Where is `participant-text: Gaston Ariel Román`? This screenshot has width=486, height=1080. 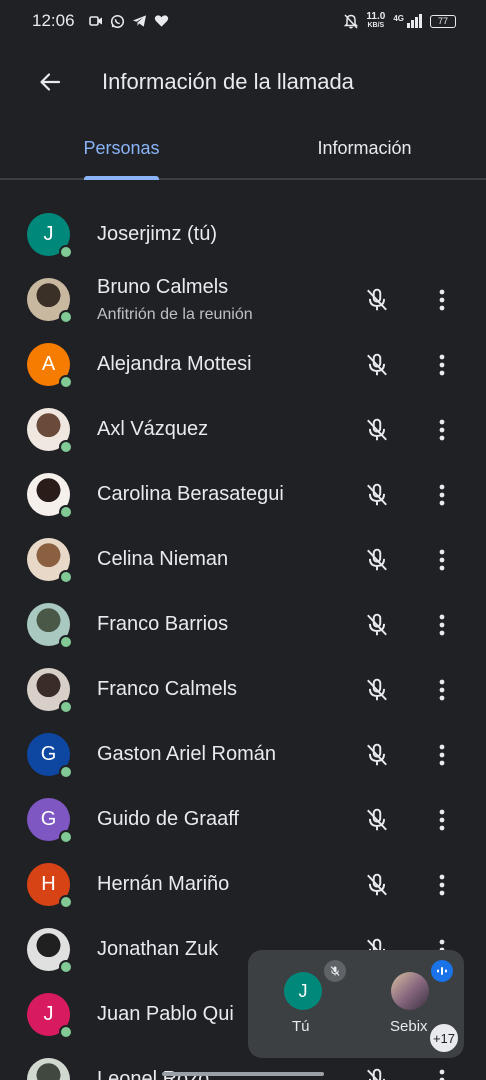 participant-text: Gaston Ariel Román is located at coordinates (186, 754).